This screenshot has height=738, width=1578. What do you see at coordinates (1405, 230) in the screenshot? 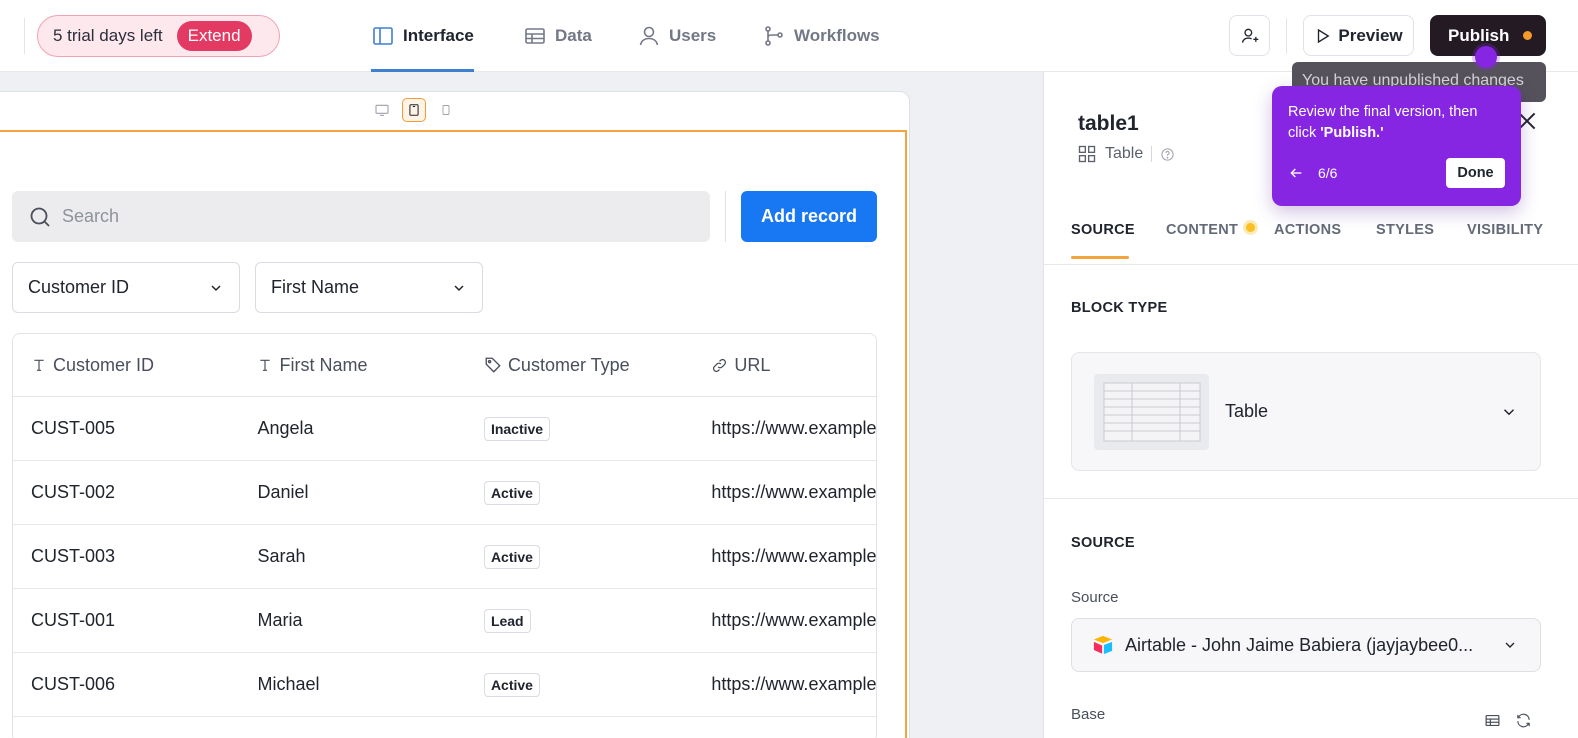
I see `tab-styles: STYLES` at bounding box center [1405, 230].